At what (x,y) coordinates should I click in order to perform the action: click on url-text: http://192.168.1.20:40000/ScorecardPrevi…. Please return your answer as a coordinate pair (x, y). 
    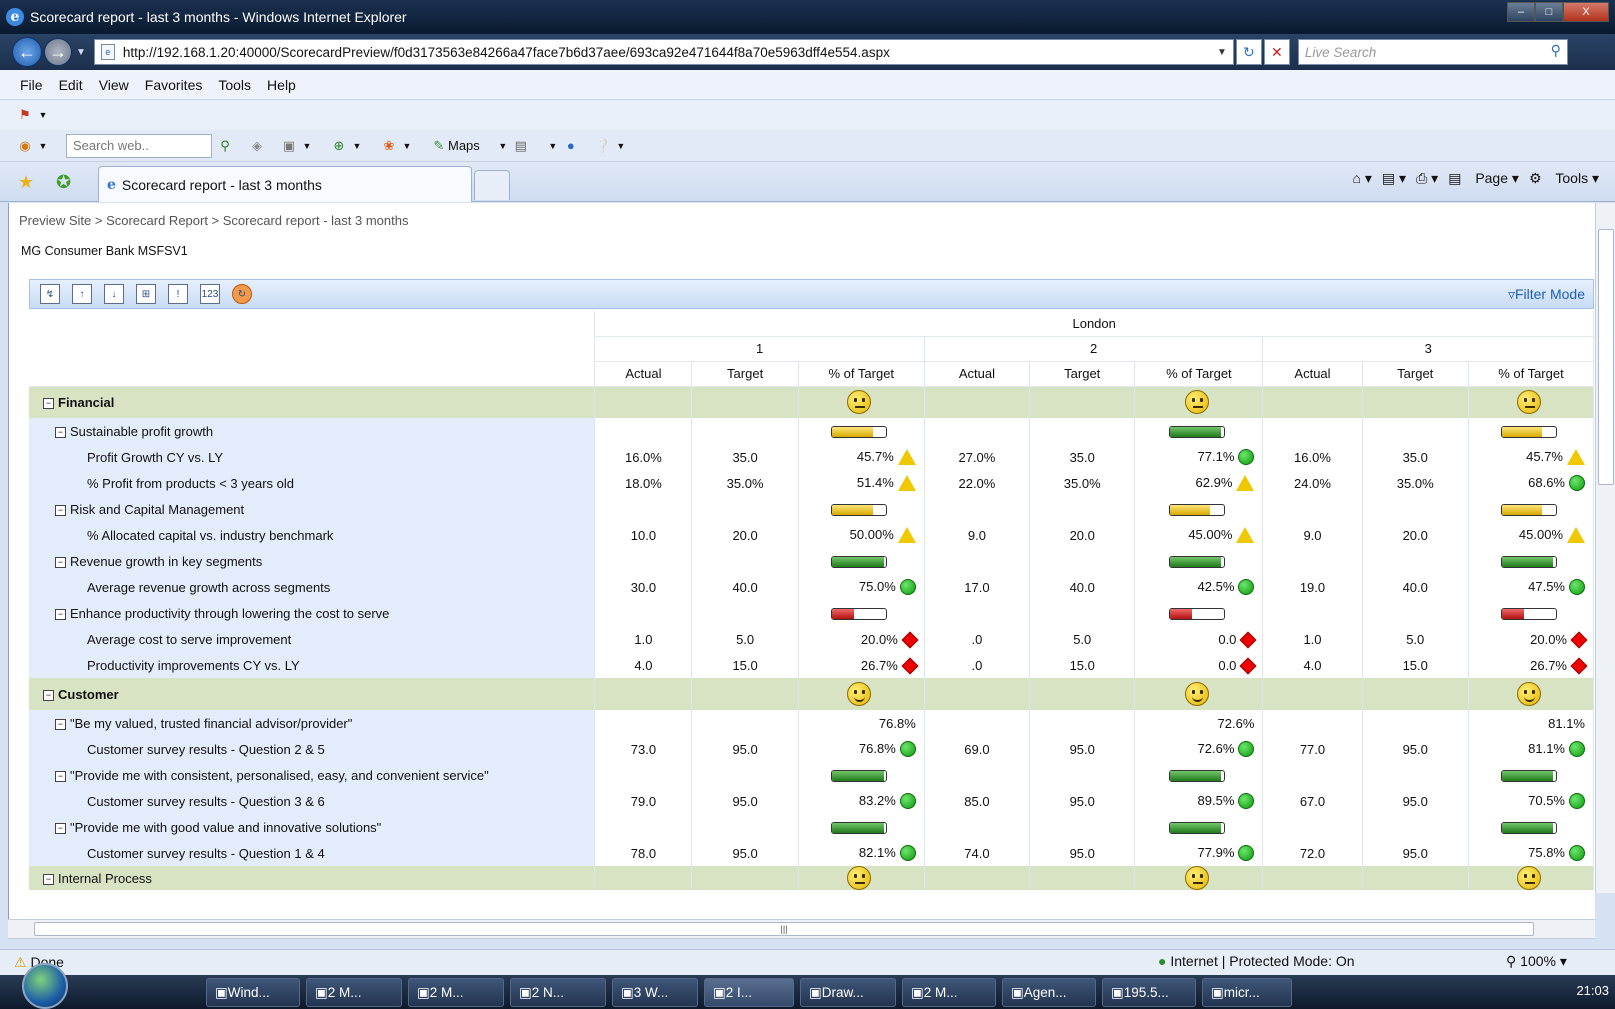
    Looking at the image, I should click on (667, 52).